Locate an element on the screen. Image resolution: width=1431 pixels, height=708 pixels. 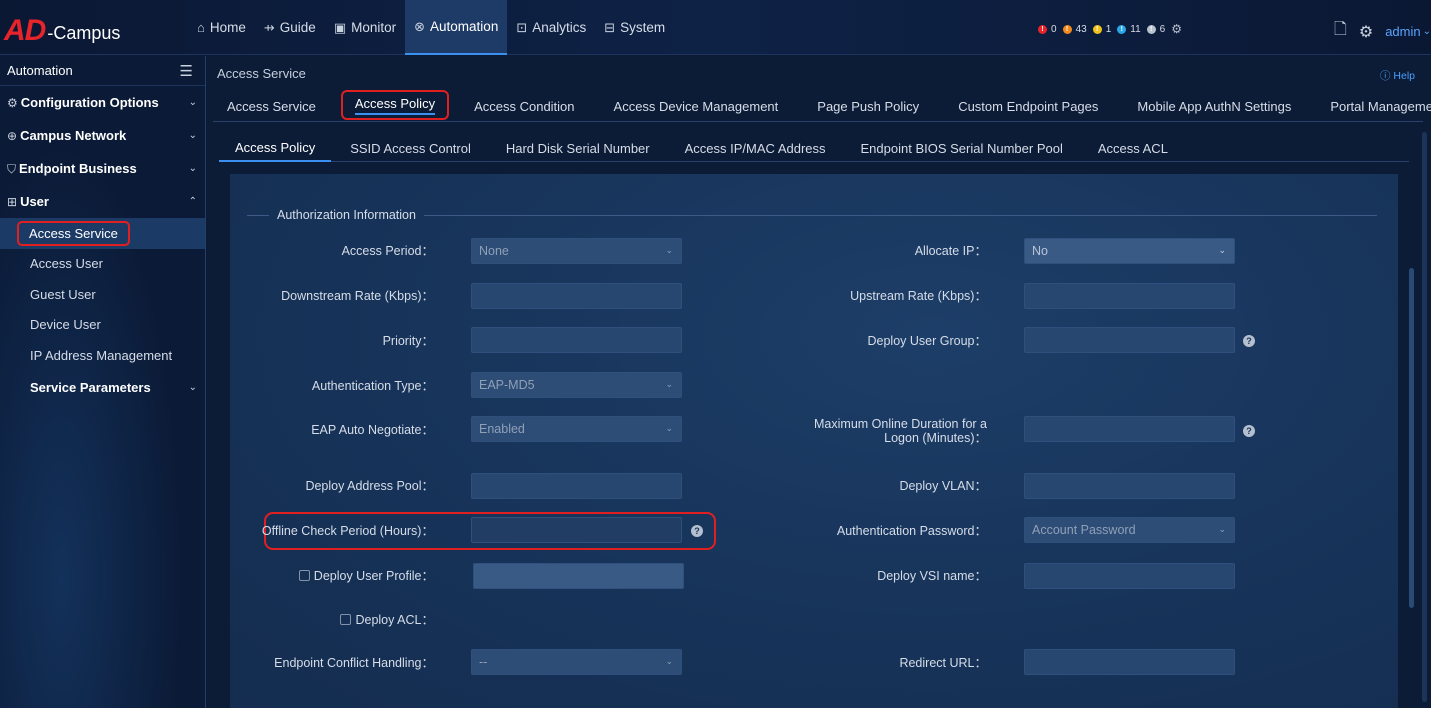
sidebar-item-label: Service Parameters is located at coordinates (90, 387).